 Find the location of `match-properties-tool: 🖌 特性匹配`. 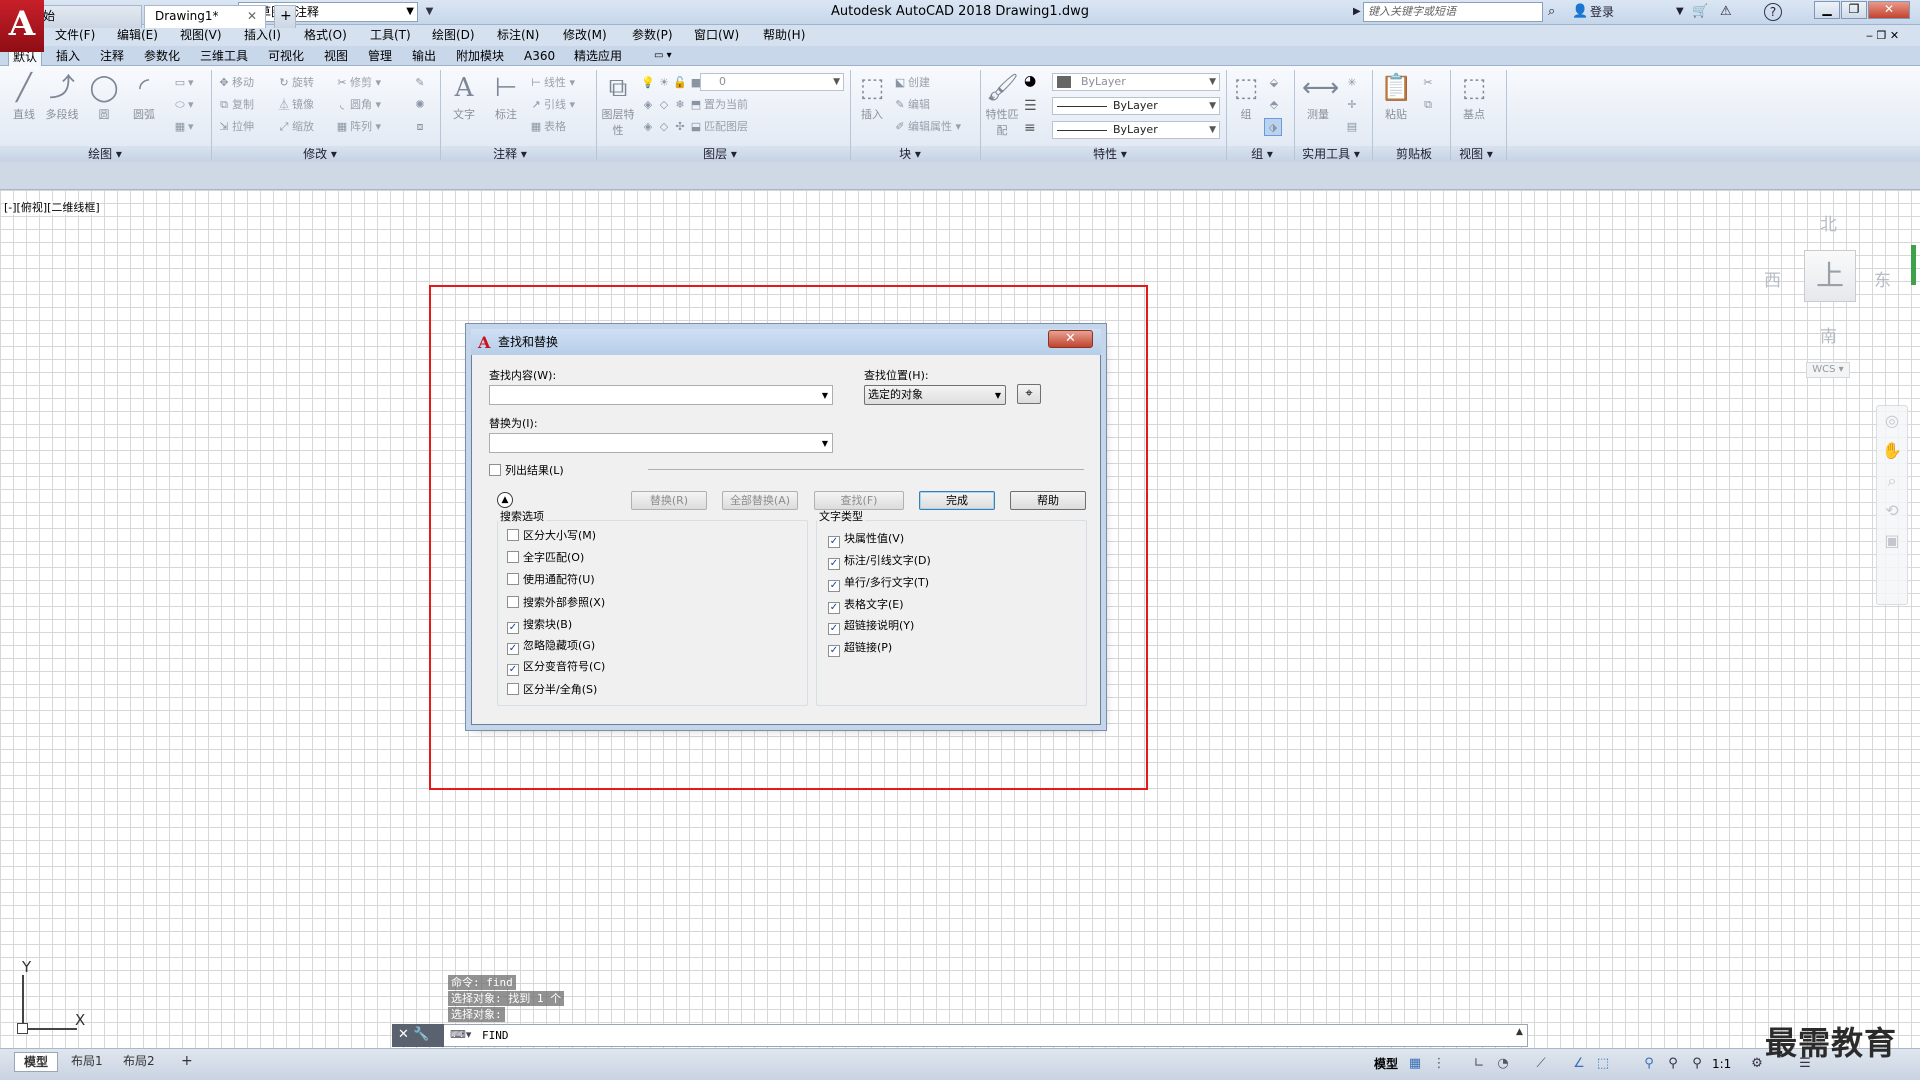

match-properties-tool: 🖌 特性匹配 is located at coordinates (1002, 105).